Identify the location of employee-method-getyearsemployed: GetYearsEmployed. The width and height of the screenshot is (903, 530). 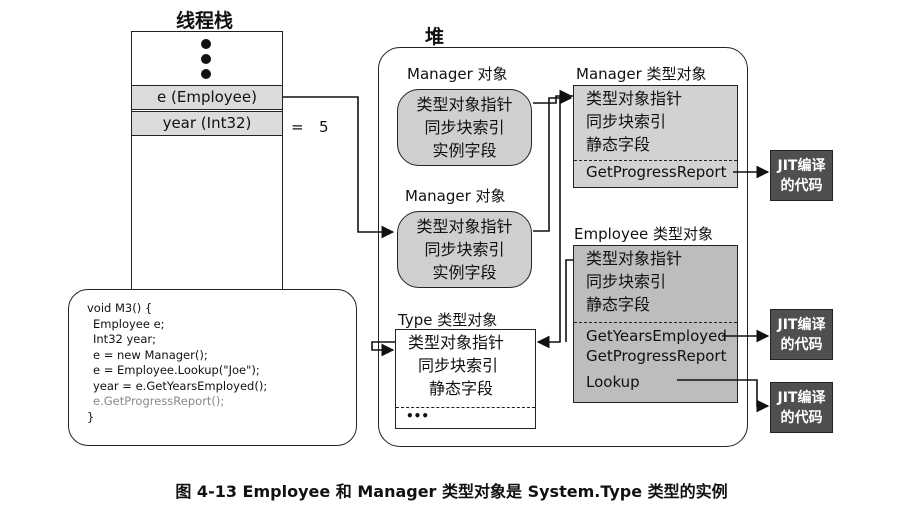
(656, 336).